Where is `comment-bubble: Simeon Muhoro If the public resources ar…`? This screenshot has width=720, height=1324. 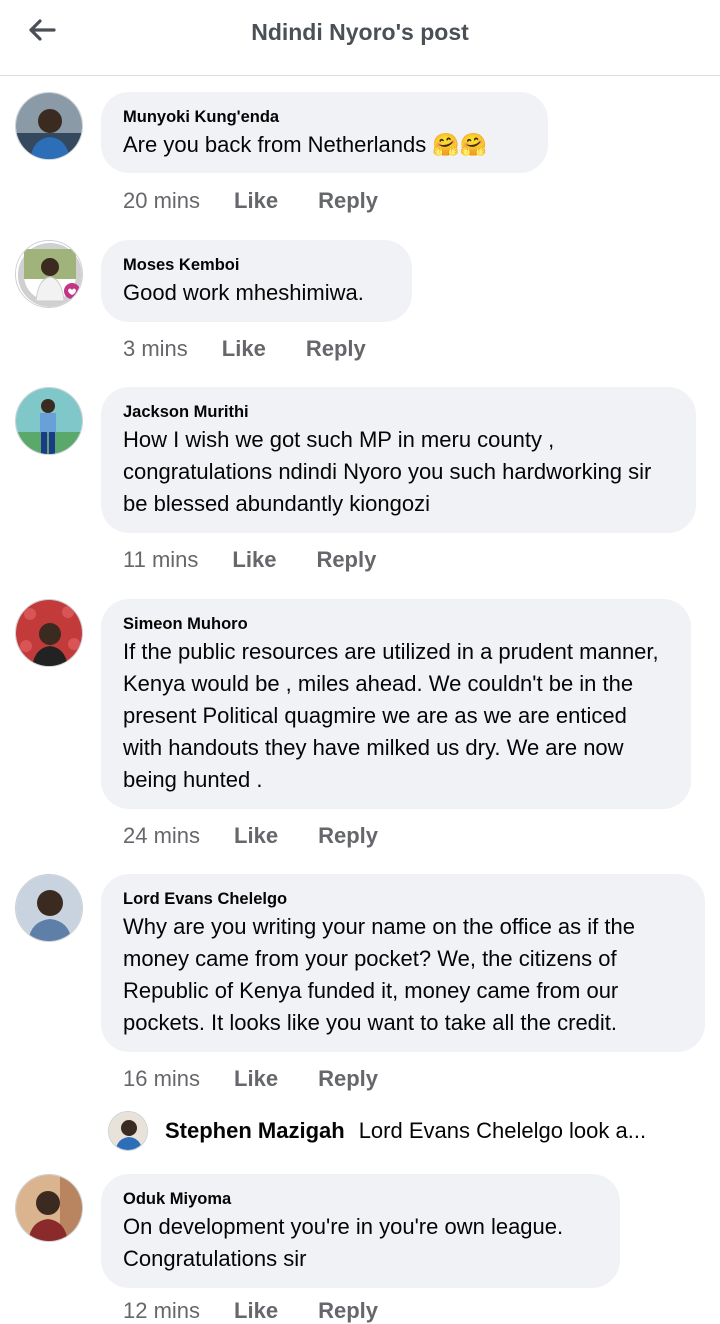 comment-bubble: Simeon Muhoro If the public resources ar… is located at coordinates (396, 704).